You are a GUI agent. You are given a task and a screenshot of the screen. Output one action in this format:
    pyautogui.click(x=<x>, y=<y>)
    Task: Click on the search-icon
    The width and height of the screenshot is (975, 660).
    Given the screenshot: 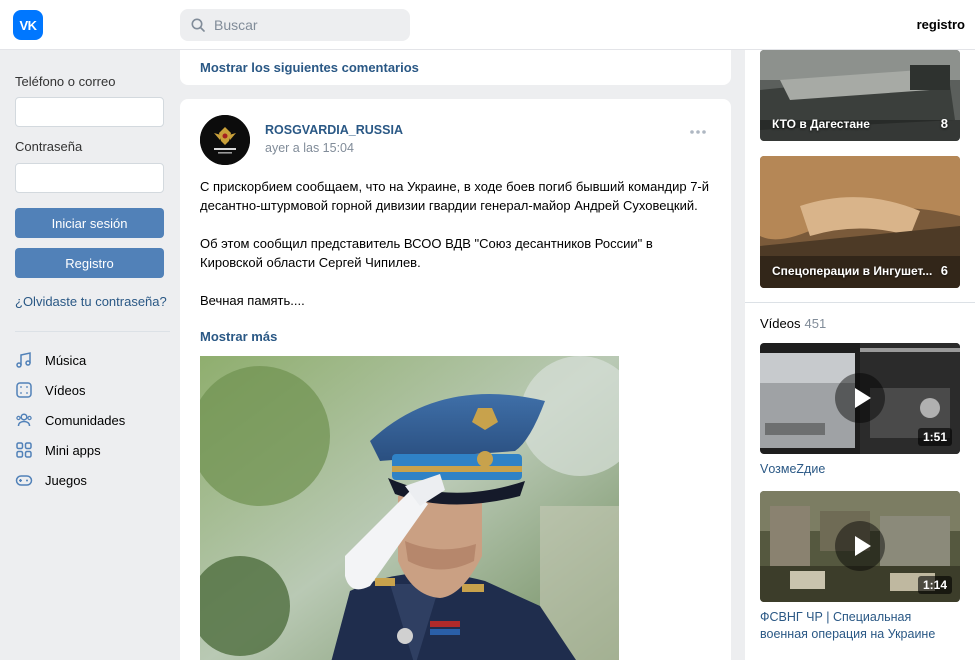 What is the action you would take?
    pyautogui.click(x=198, y=25)
    